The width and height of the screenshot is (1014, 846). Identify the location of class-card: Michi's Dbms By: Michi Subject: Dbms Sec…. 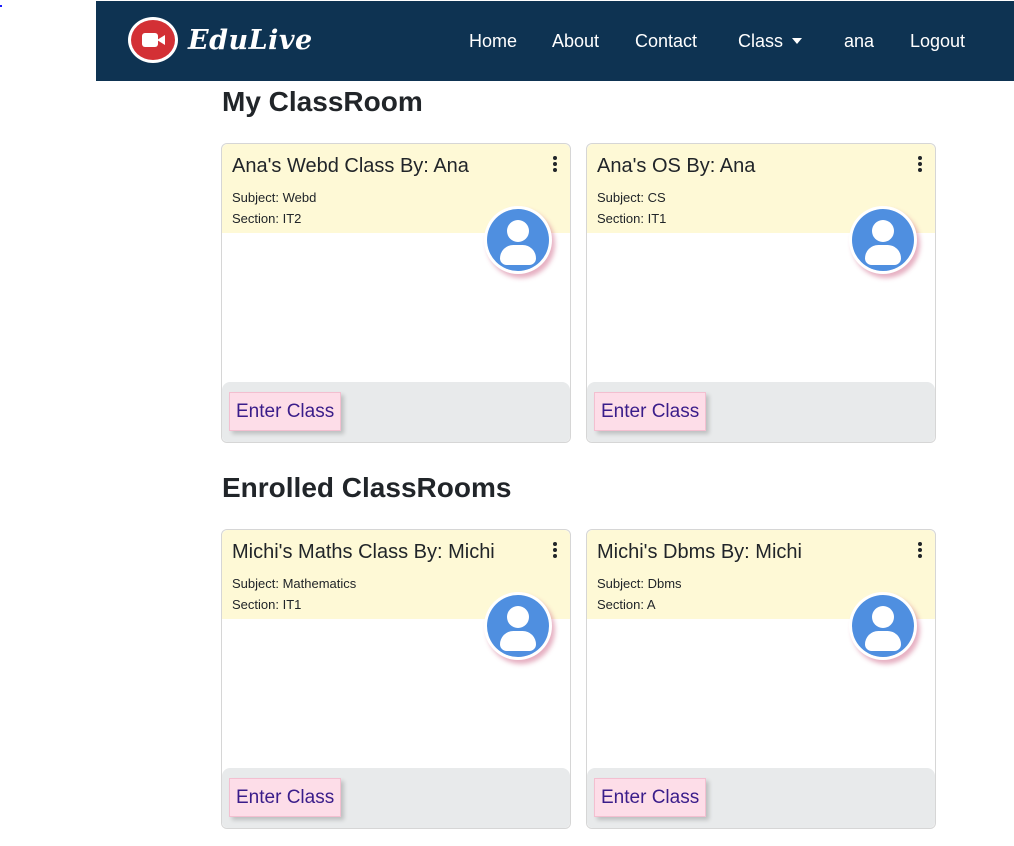
(761, 679).